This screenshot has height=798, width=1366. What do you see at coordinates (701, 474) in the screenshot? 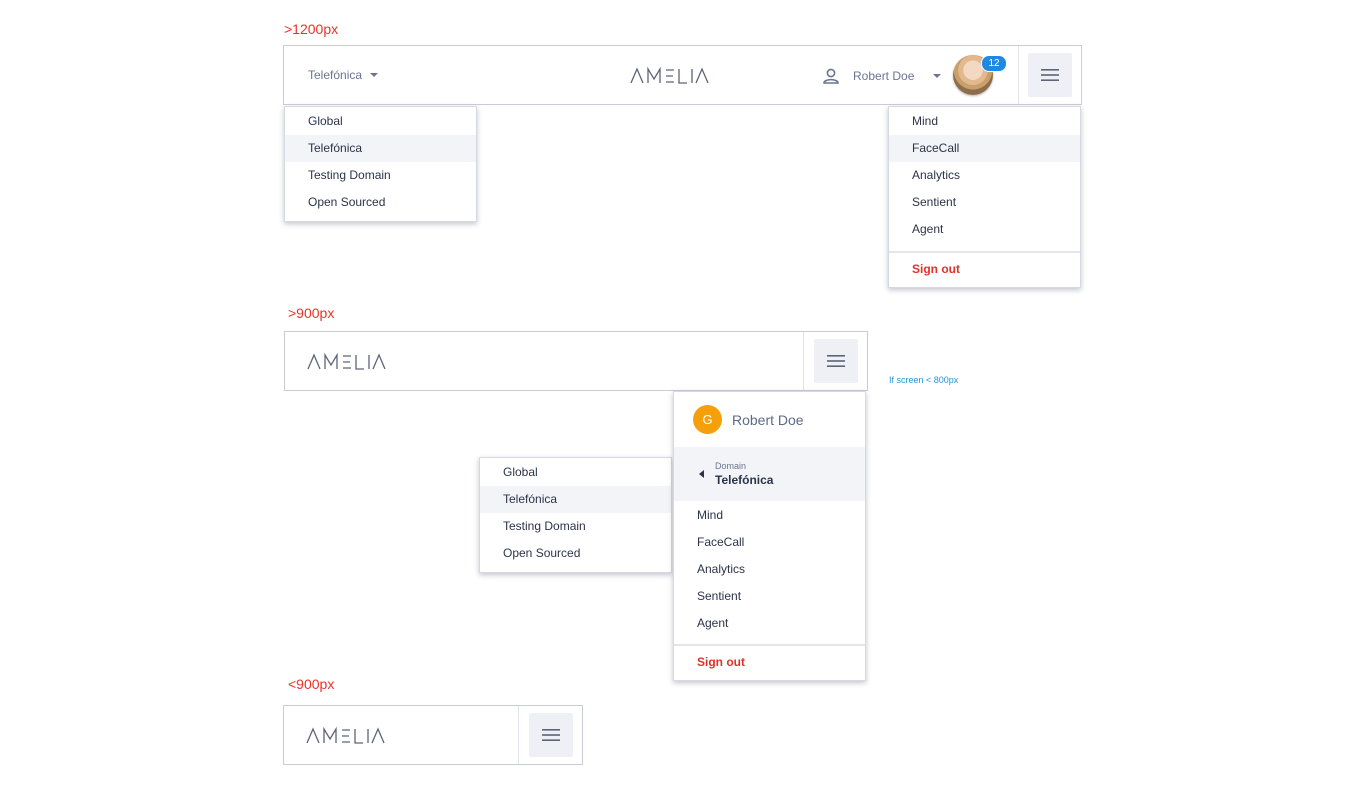
I see `chevron-left-icon` at bounding box center [701, 474].